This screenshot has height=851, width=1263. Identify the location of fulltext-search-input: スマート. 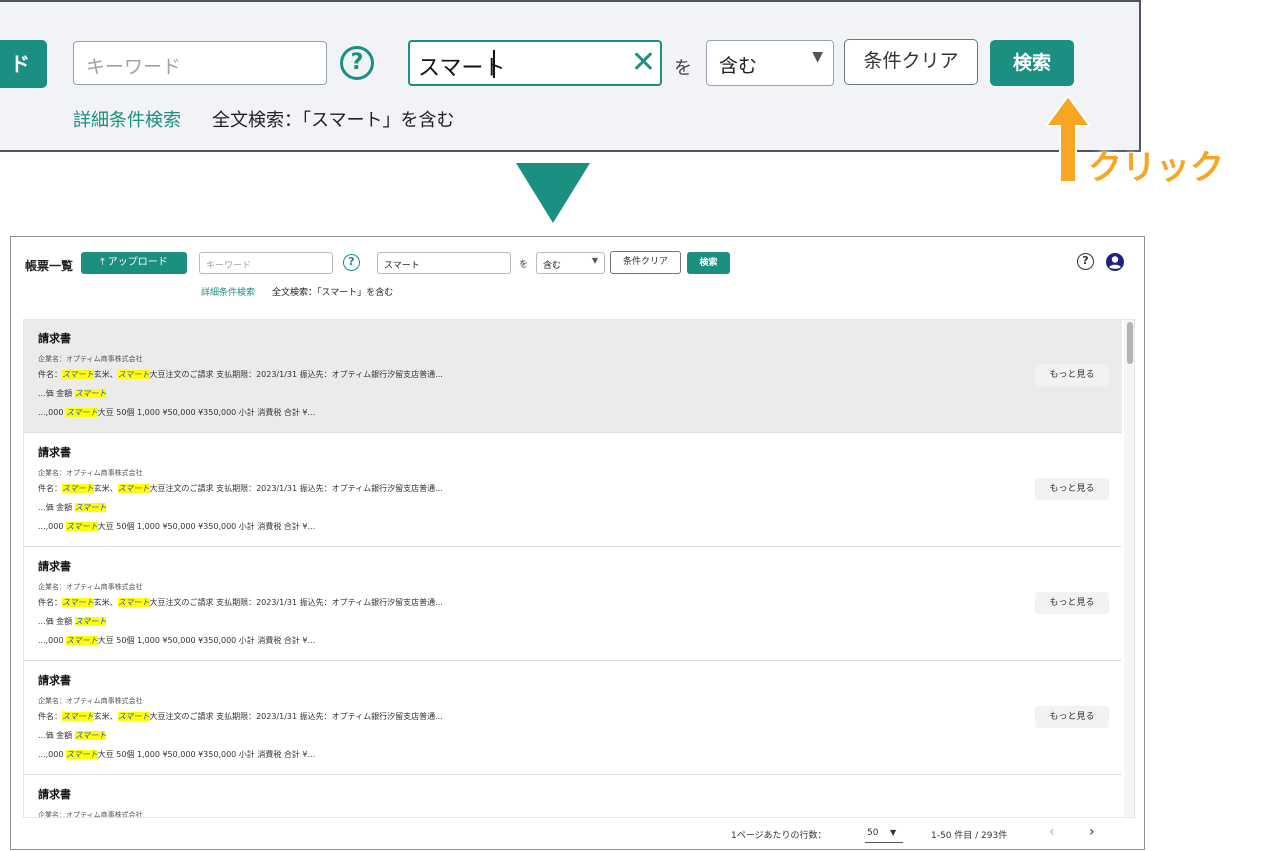
(444, 263).